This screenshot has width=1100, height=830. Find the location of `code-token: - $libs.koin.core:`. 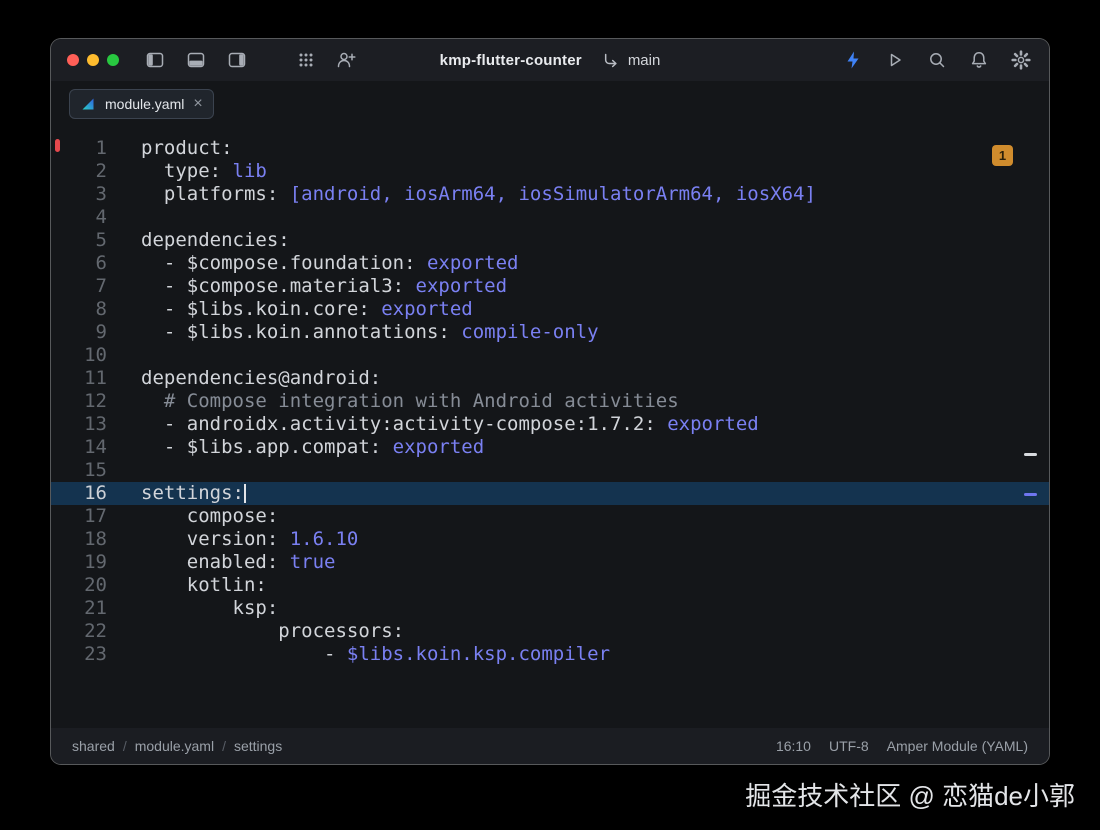

code-token: - $libs.koin.core: is located at coordinates (261, 309).